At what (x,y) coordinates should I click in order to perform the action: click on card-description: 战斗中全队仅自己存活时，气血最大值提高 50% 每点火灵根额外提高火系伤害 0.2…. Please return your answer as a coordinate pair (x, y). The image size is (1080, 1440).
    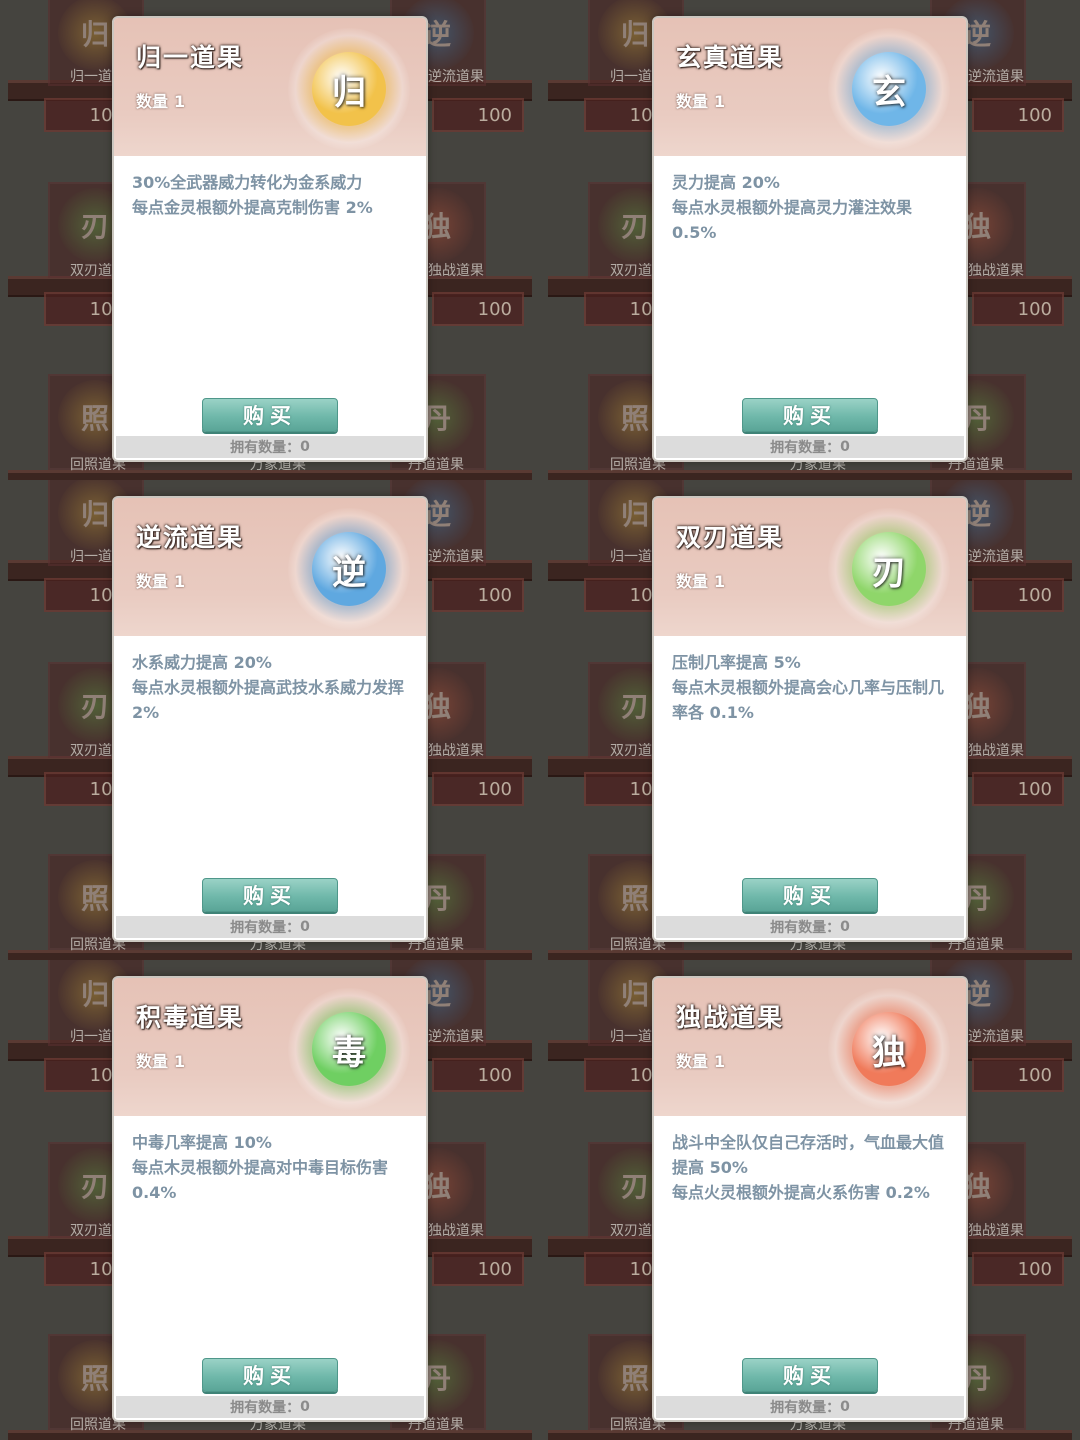
    Looking at the image, I should click on (815, 1167).